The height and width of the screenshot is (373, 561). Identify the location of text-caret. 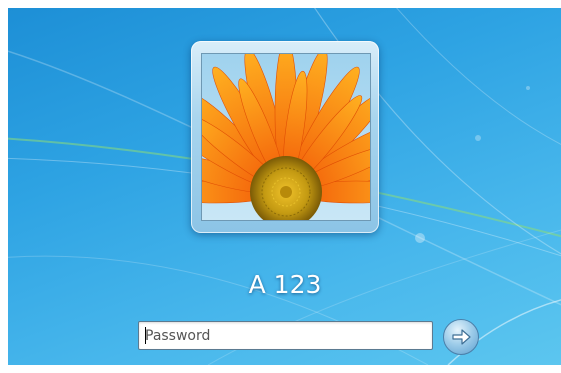
(145, 335).